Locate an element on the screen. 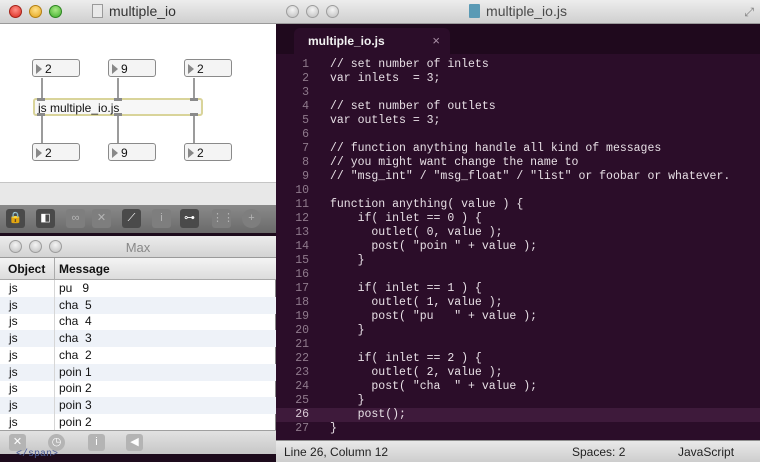 The height and width of the screenshot is (462, 760). code-line: 16 is located at coordinates (518, 275).